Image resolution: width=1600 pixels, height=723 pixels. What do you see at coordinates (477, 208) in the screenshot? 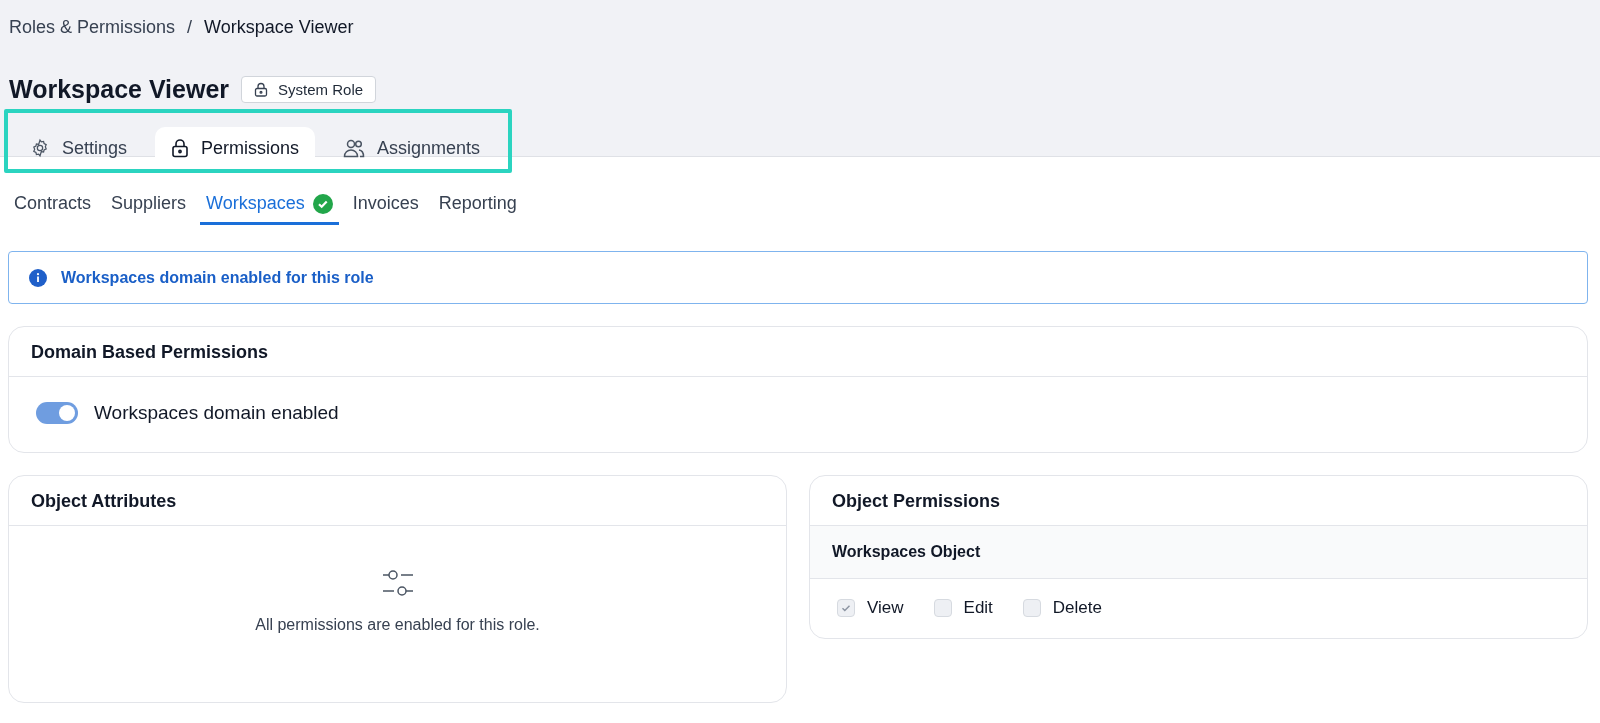
I see `domain-tab: Reporting` at bounding box center [477, 208].